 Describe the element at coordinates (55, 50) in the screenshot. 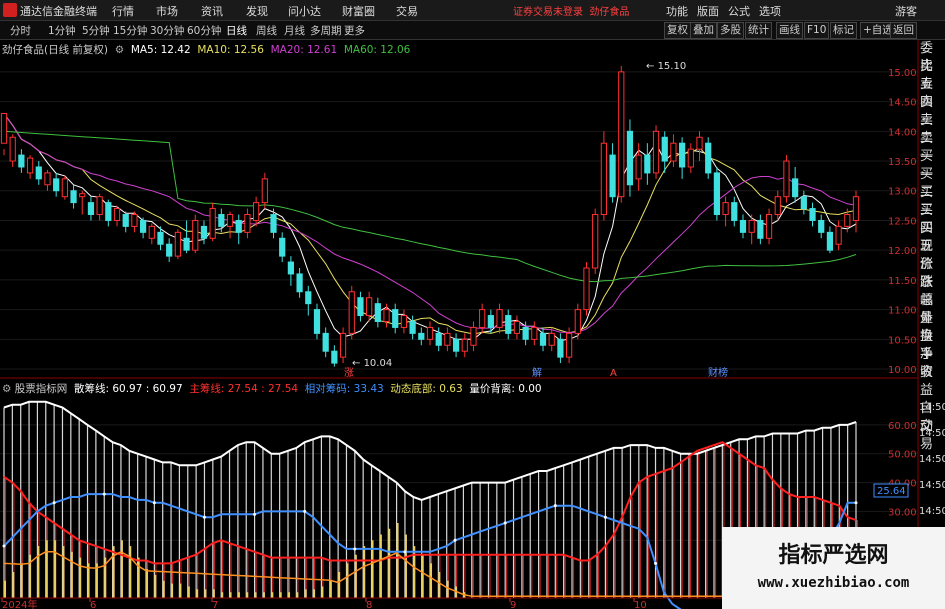

I see `chart-title: 劲仔食品(日线 前复权)` at that location.